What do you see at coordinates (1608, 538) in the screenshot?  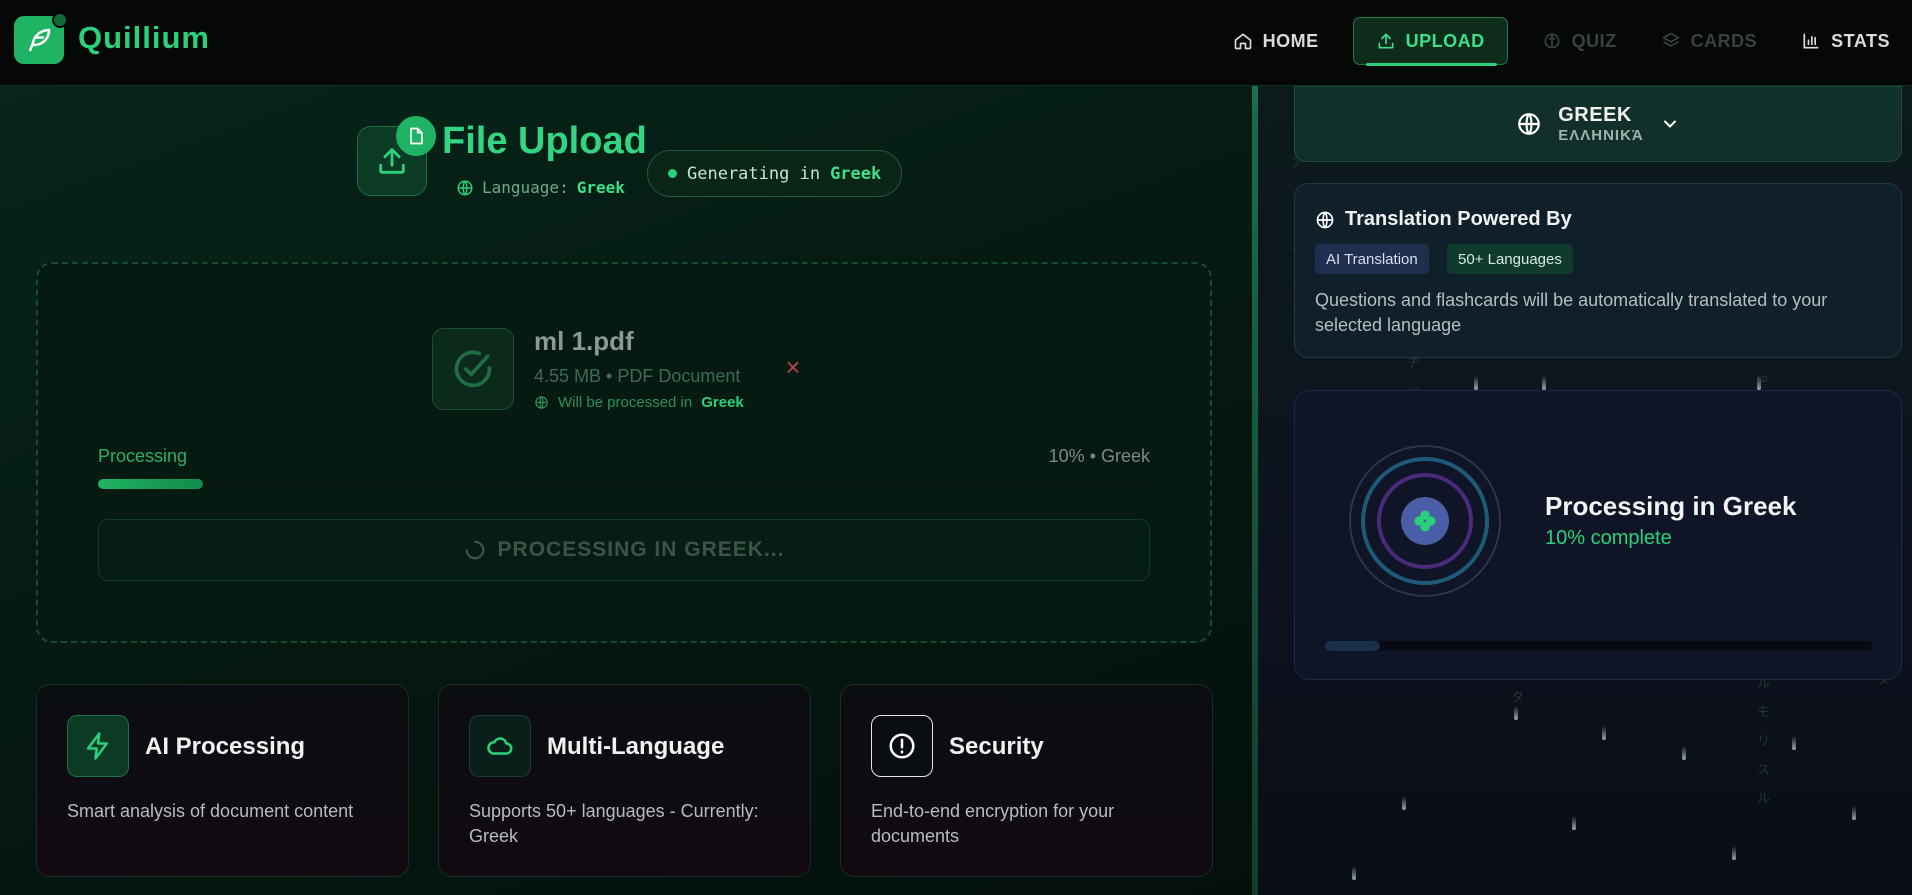 I see `status-subtitle: 10% complete` at bounding box center [1608, 538].